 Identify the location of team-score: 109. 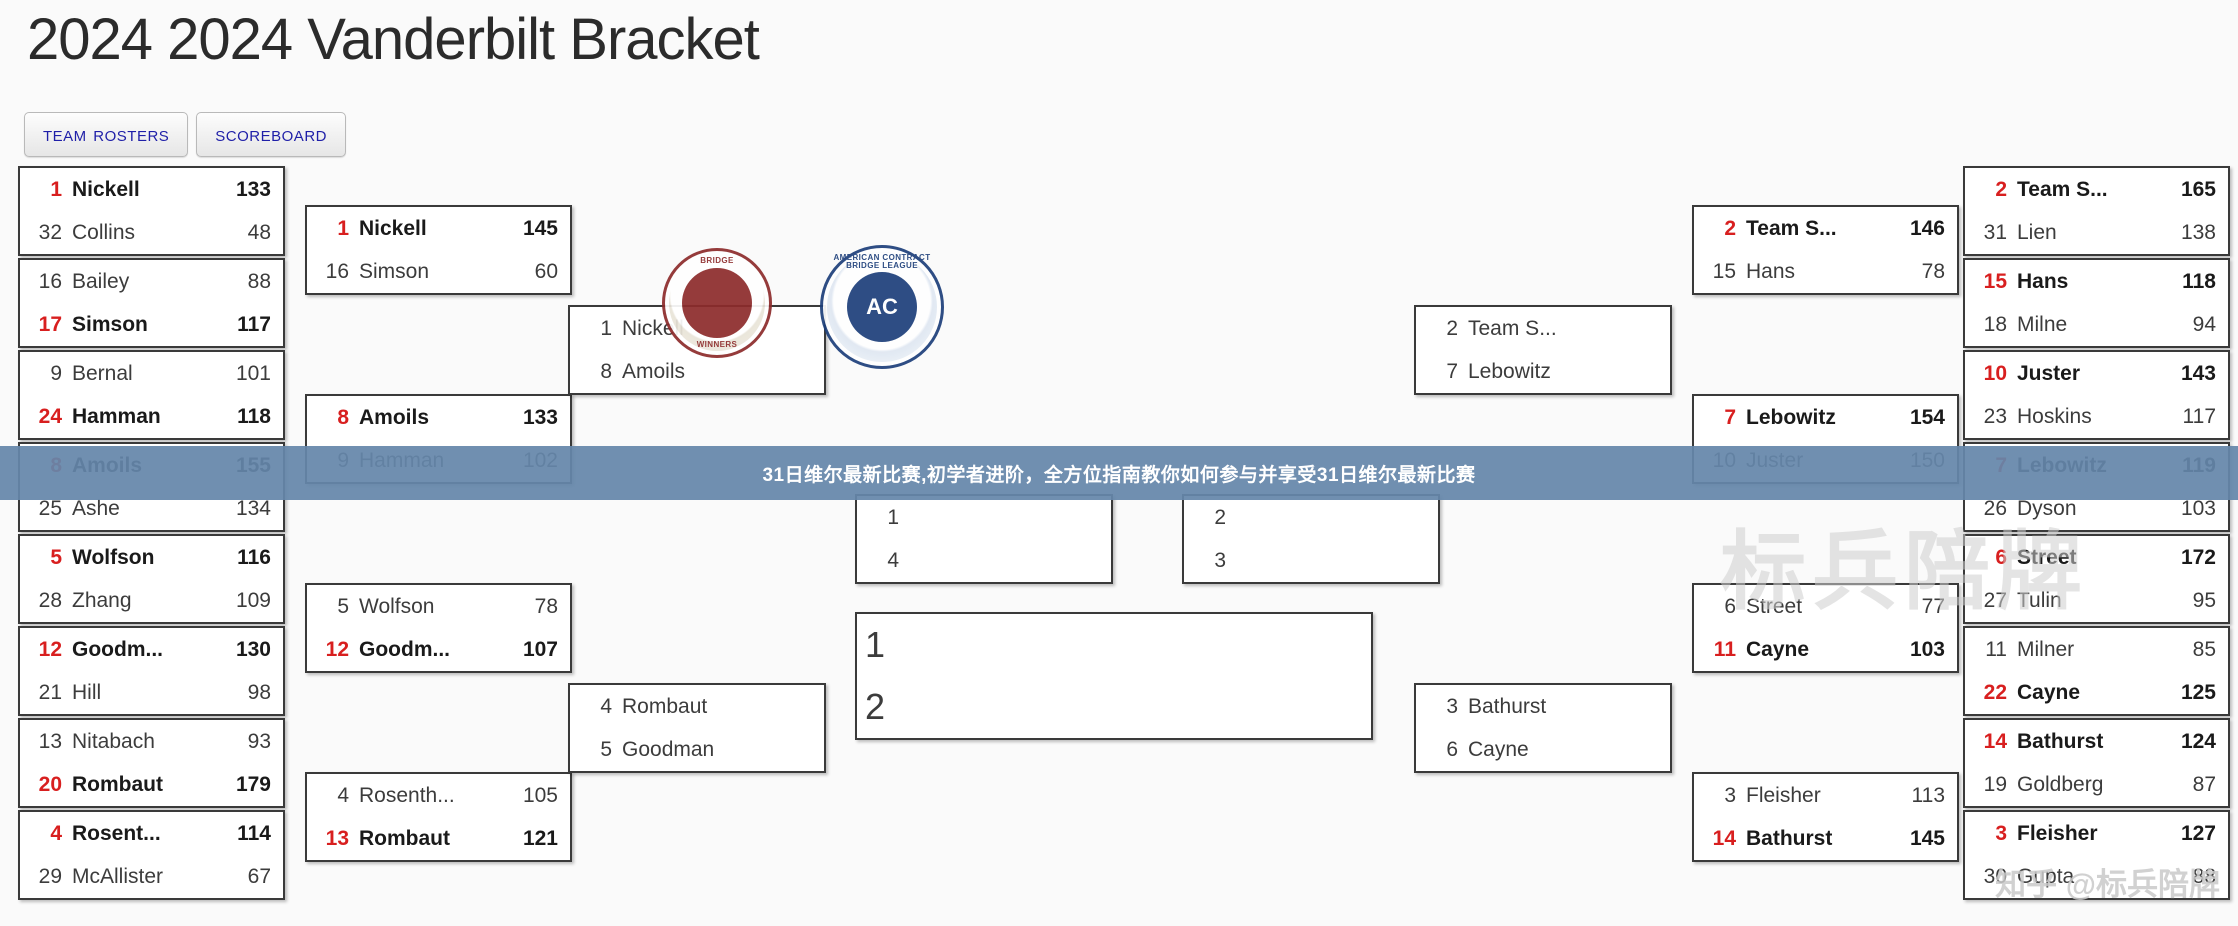
(253, 600).